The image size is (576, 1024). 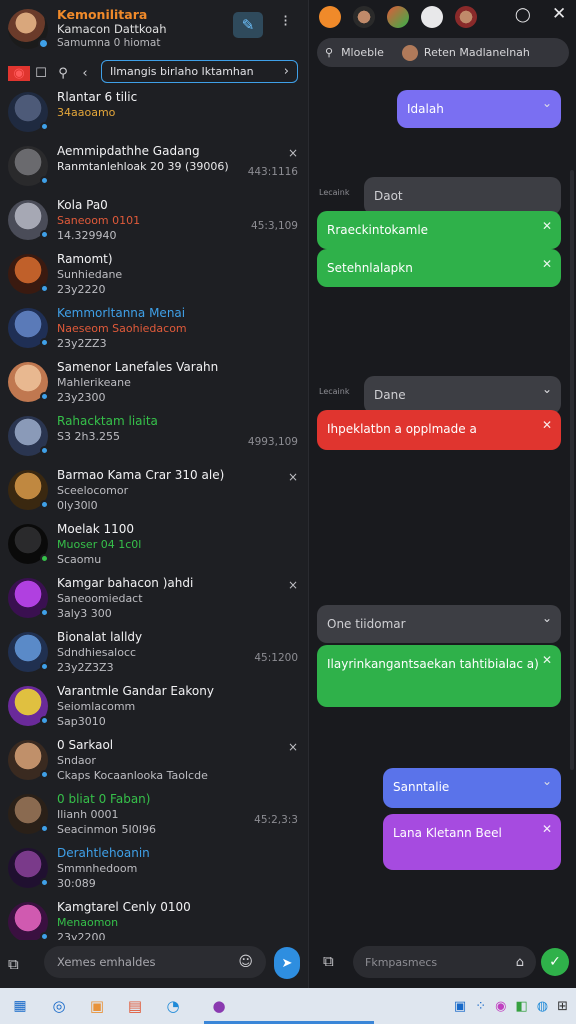 I want to click on chat-name: Moelak 1100, so click(x=96, y=529).